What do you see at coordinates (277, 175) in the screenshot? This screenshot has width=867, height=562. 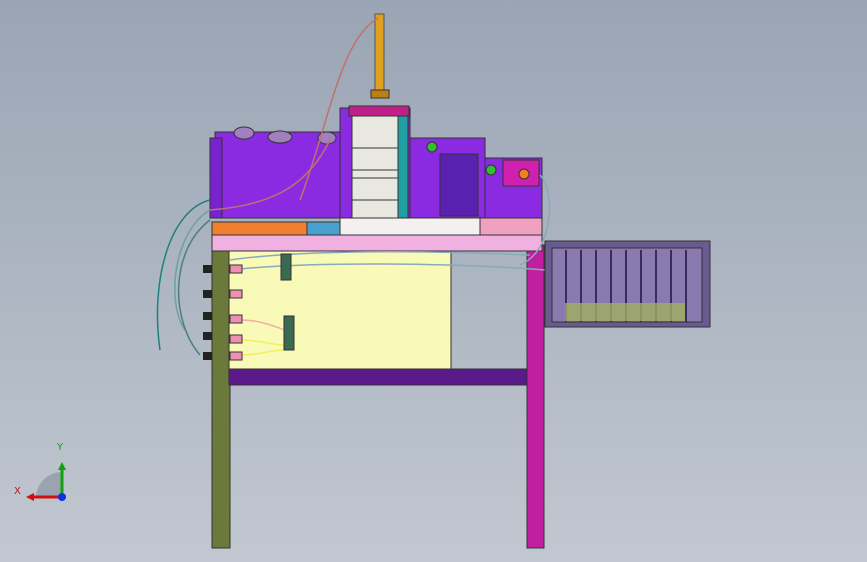 I see `left-purple-block` at bounding box center [277, 175].